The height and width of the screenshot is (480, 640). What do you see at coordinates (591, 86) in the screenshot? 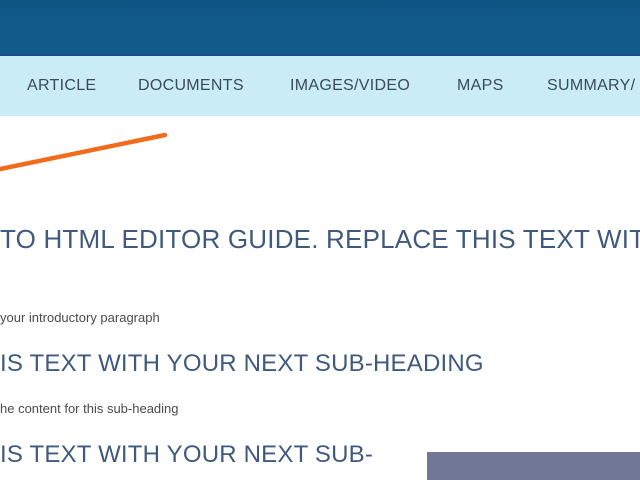
I see `tab-summary: SUMMARY/` at bounding box center [591, 86].